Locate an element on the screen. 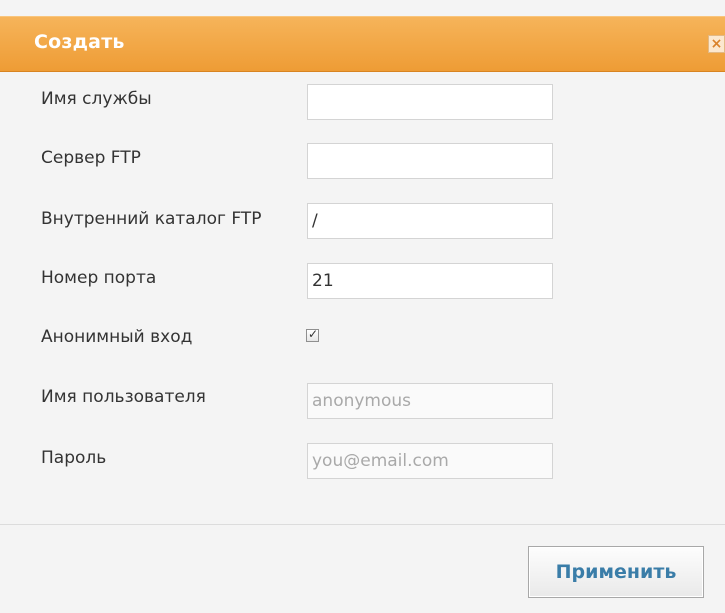 The image size is (725, 613). checkmark-icon: ✓ is located at coordinates (313, 334).